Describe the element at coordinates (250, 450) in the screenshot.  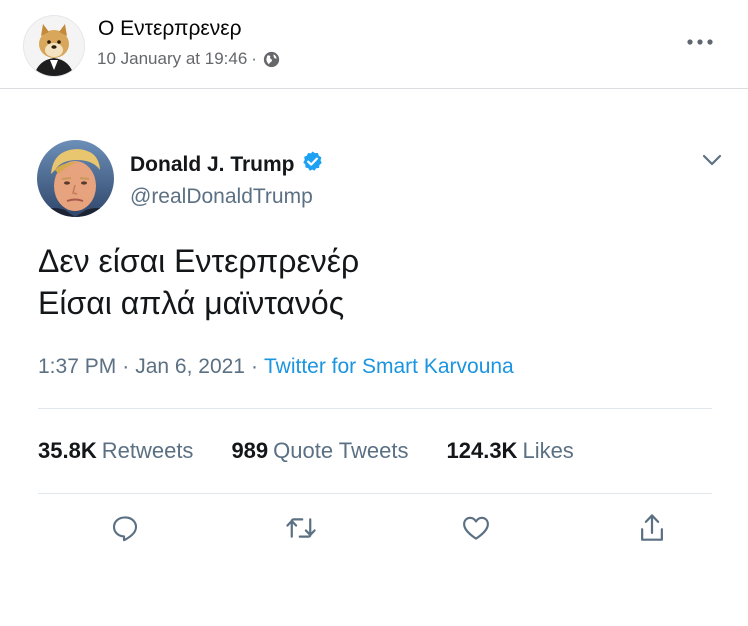
I see `quote-tweets-count: 989` at that location.